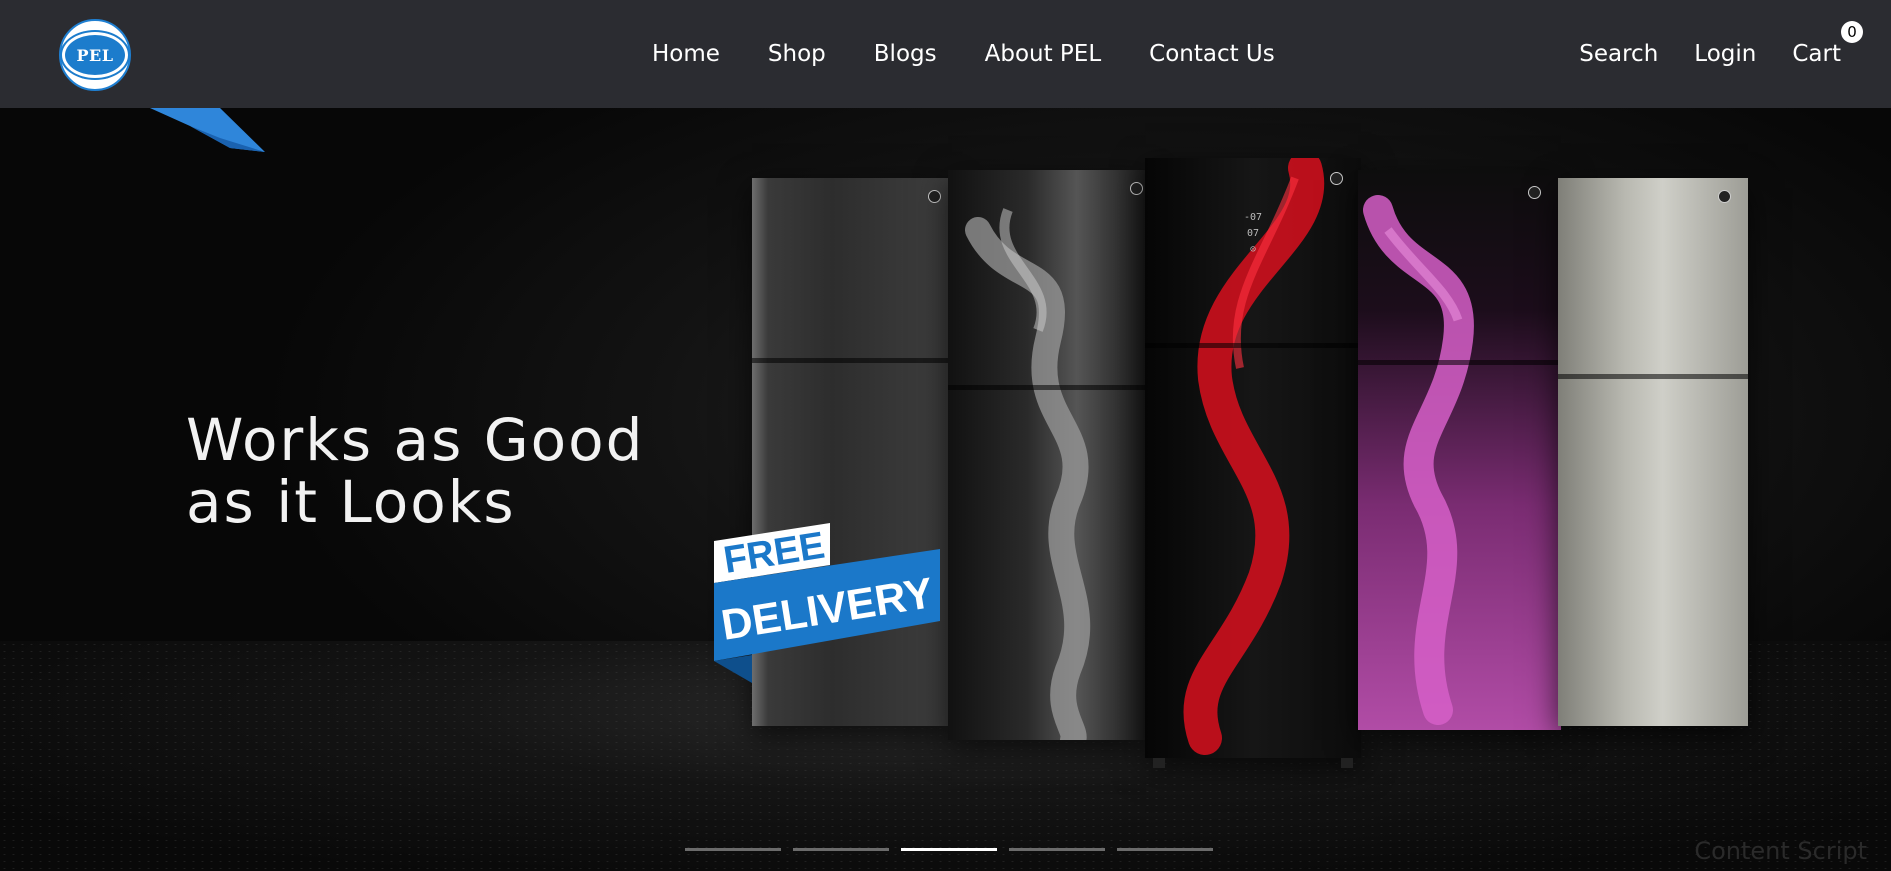 This screenshot has height=871, width=1891. What do you see at coordinates (1618, 54) in the screenshot?
I see `search-link: Search` at bounding box center [1618, 54].